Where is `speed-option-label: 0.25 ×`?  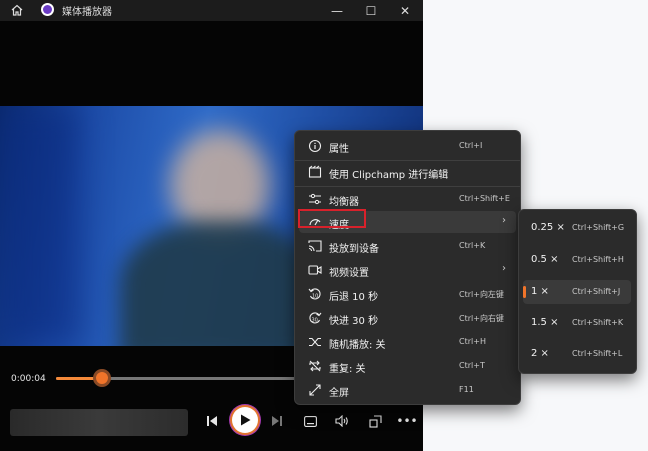 speed-option-label: 0.25 × is located at coordinates (548, 227).